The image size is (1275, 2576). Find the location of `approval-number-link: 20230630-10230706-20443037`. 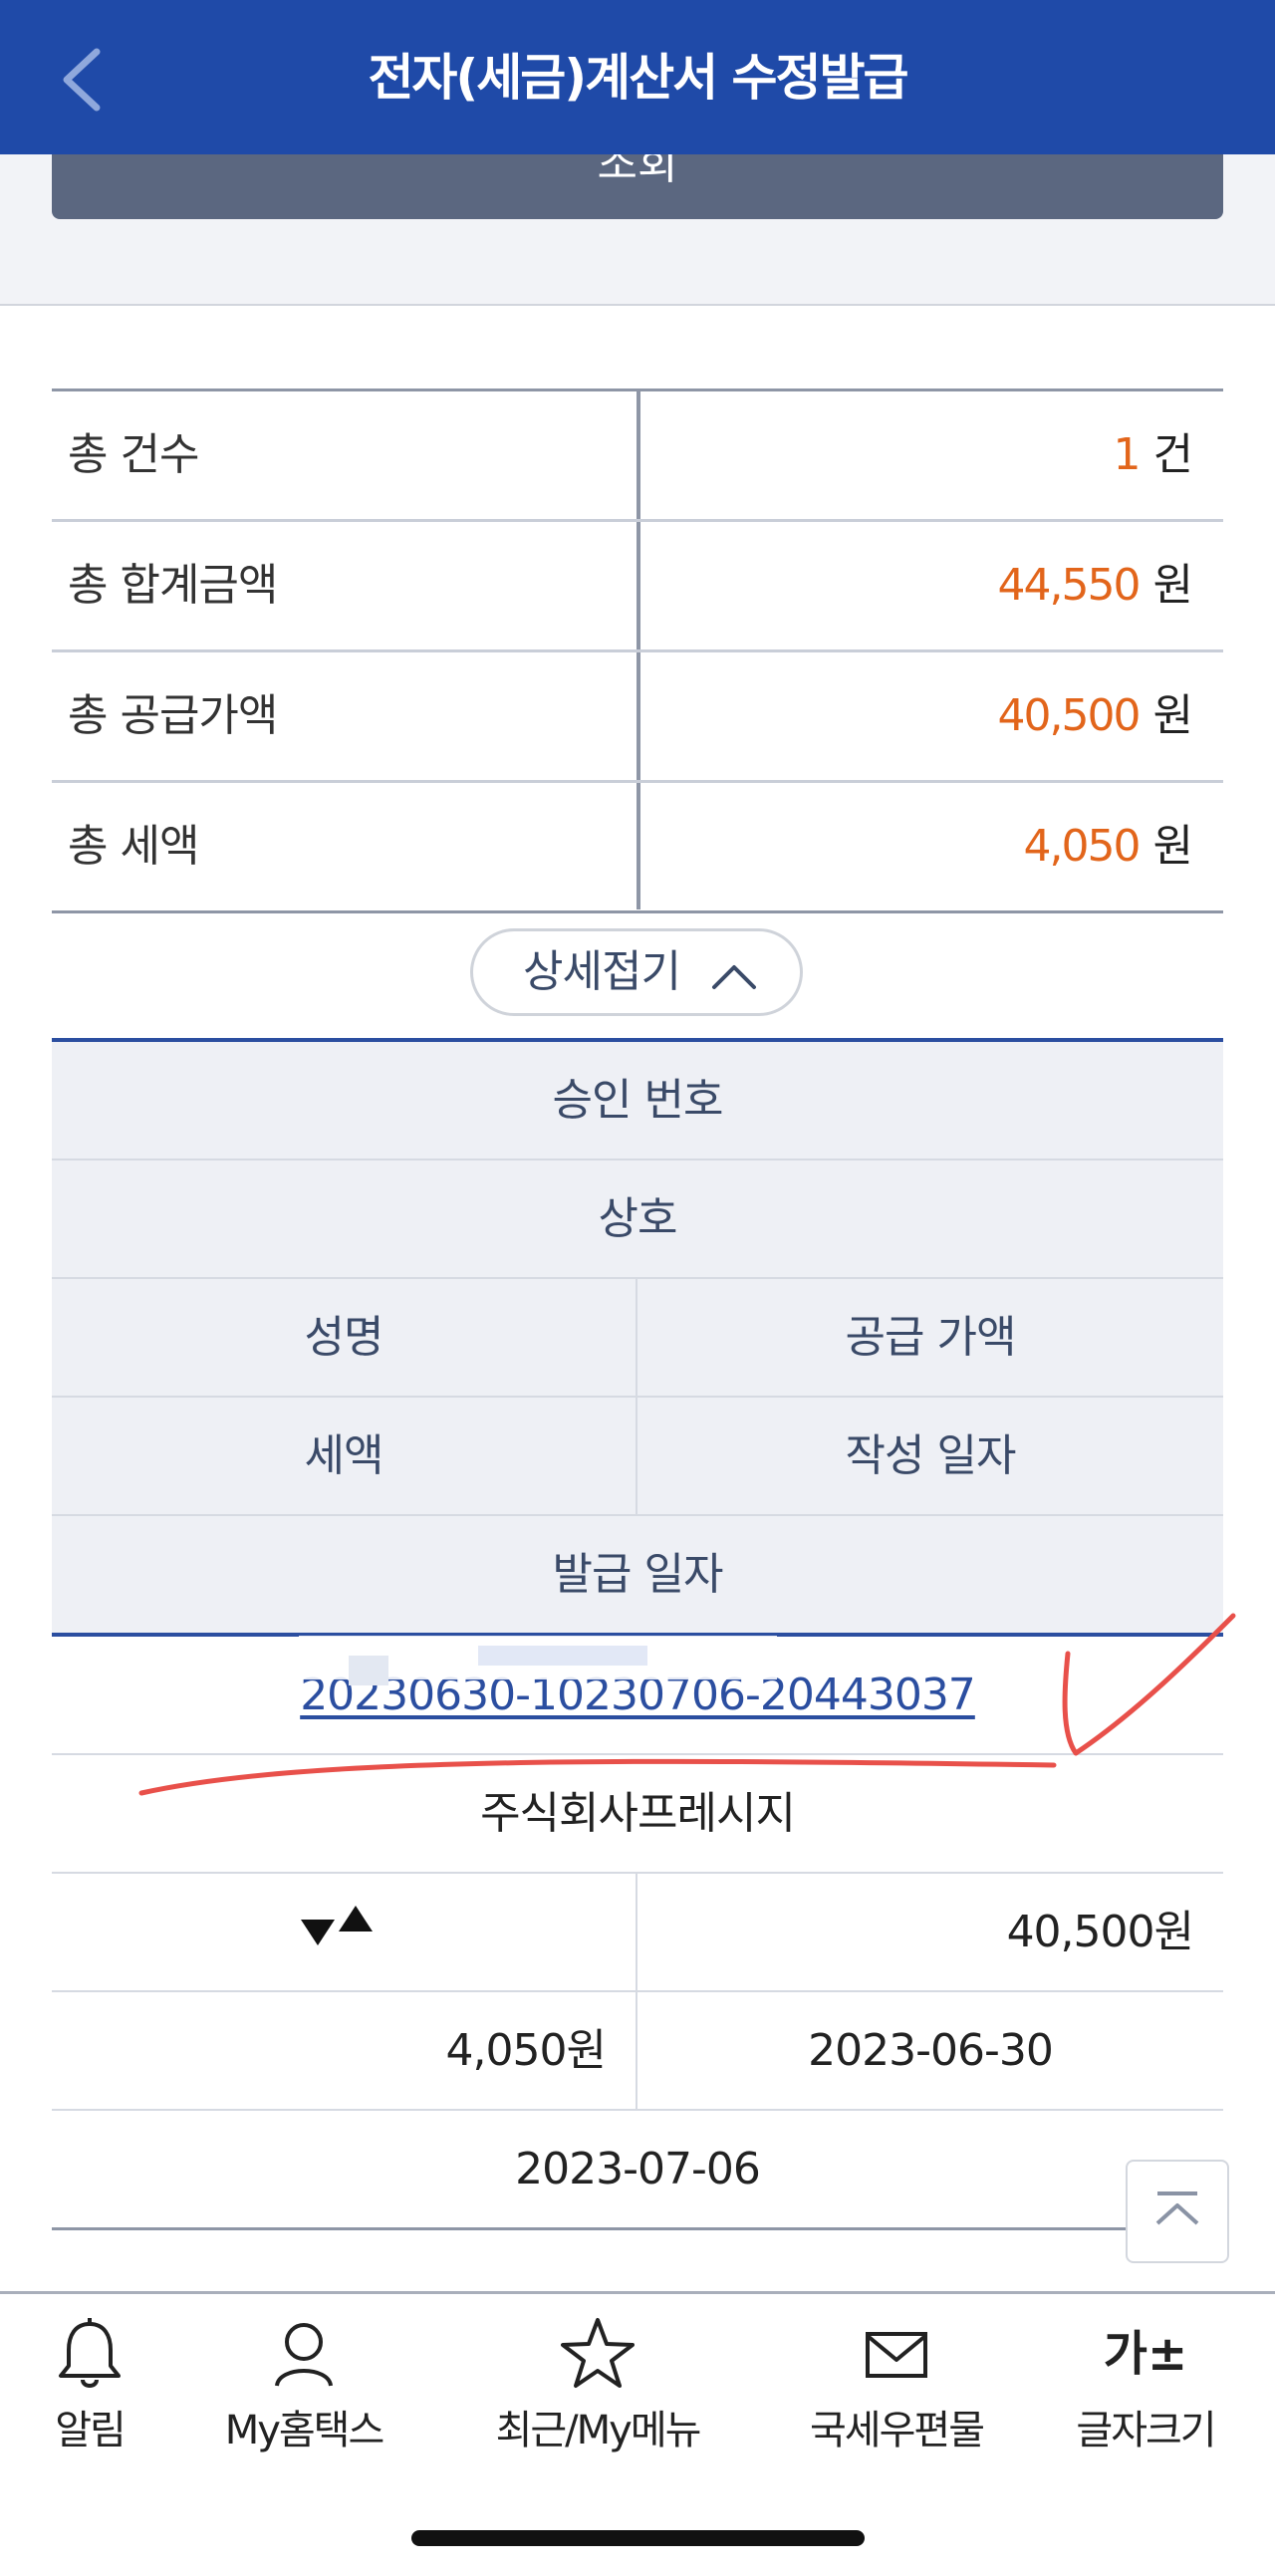

approval-number-link: 20230630-10230706-20443037 is located at coordinates (638, 1695).